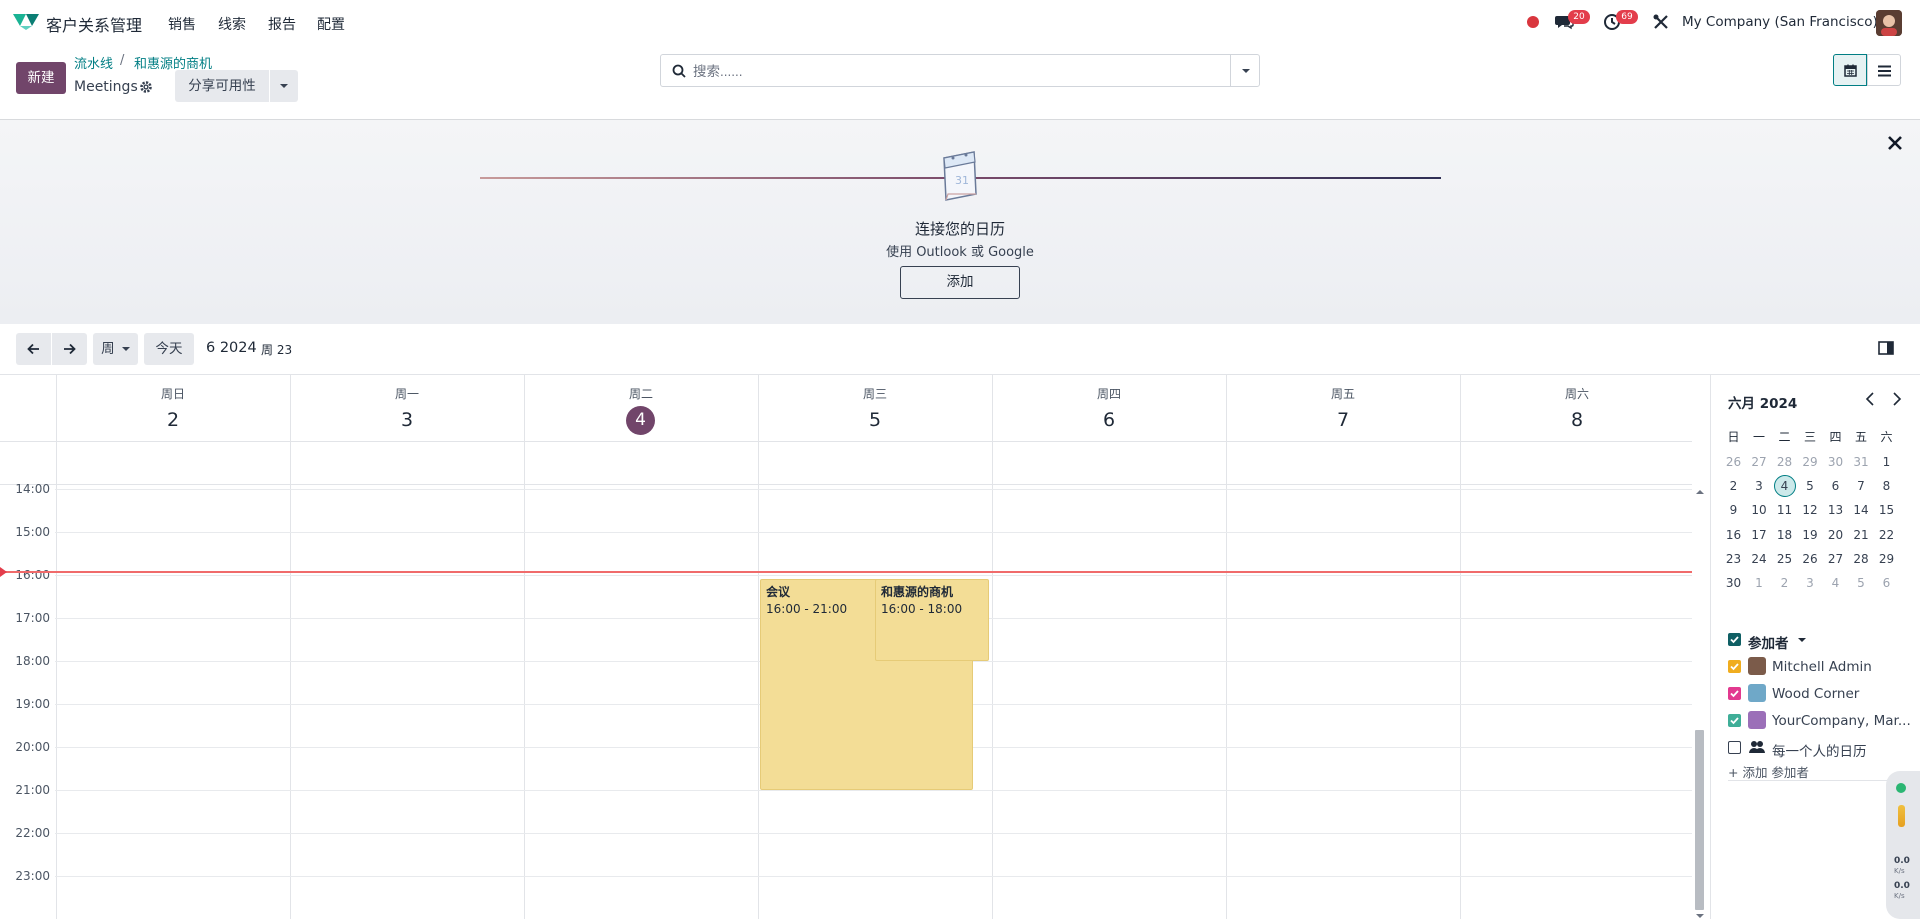 The height and width of the screenshot is (919, 1920). What do you see at coordinates (93, 62) in the screenshot?
I see `breadcrumb-pipeline: 流水线` at bounding box center [93, 62].